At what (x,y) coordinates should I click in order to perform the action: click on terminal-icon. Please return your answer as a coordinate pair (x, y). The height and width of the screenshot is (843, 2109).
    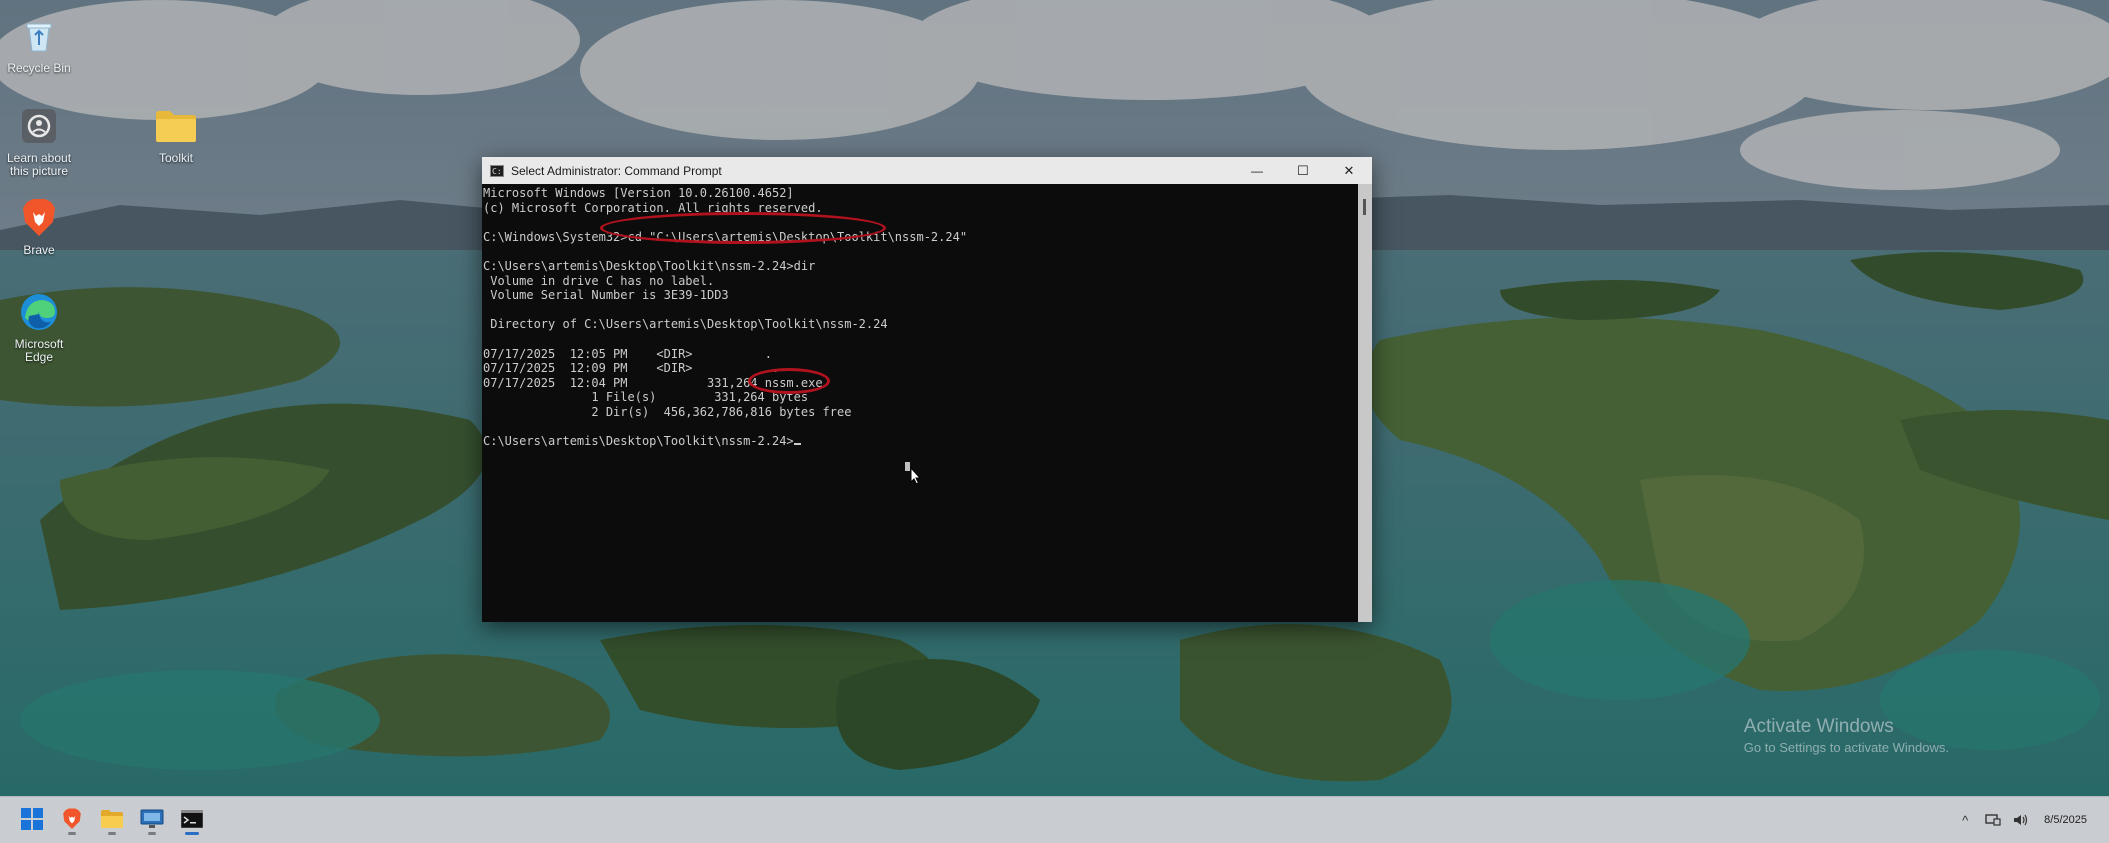
    Looking at the image, I should click on (192, 819).